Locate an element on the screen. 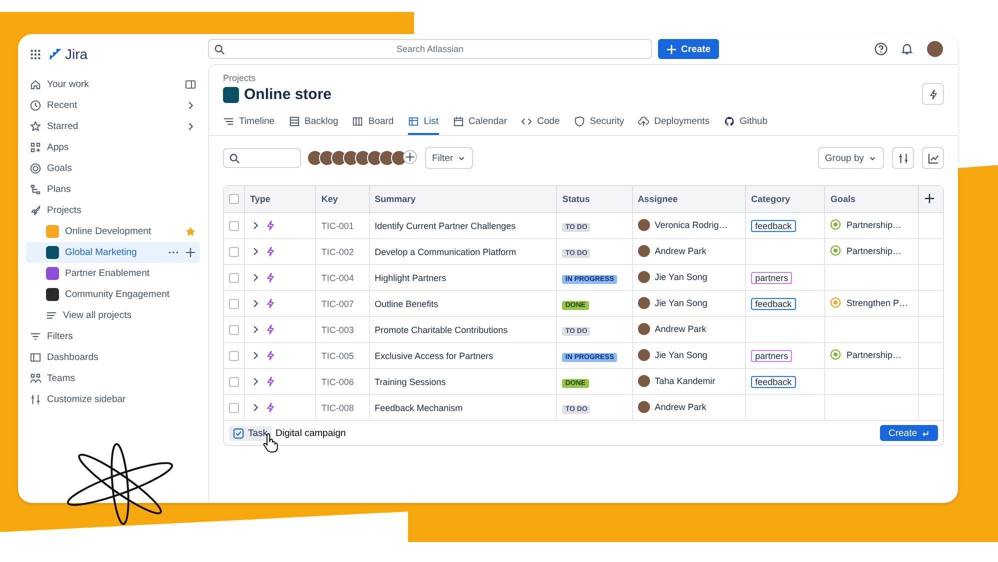 This screenshot has width=998, height=562. column-header: Key is located at coordinates (343, 199).